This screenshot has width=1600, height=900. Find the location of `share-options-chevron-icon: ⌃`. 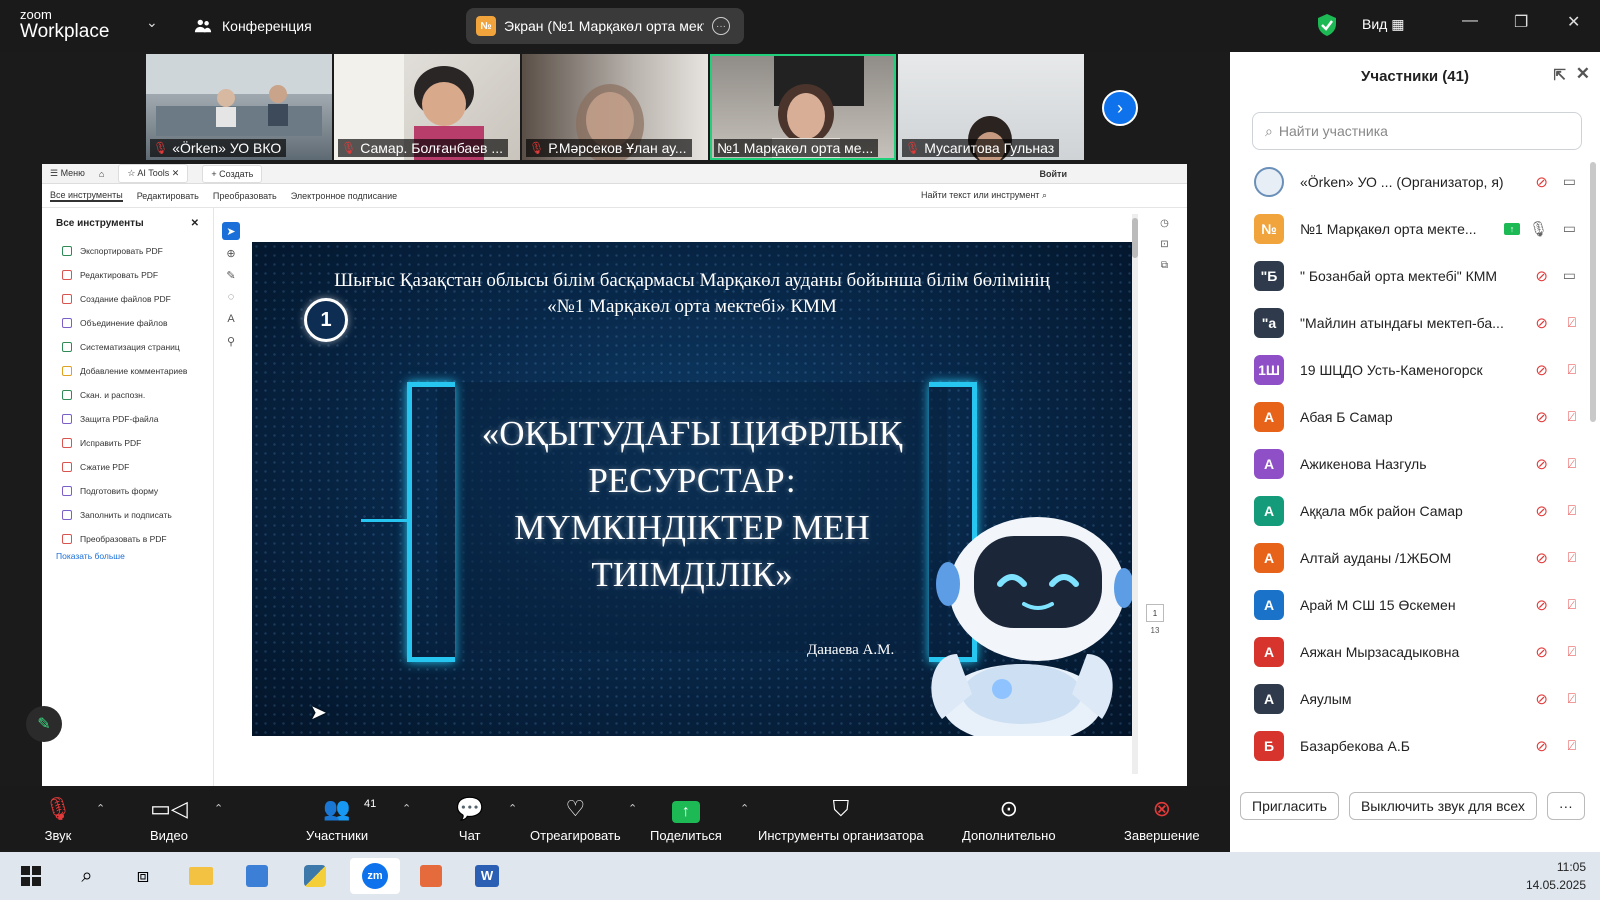

share-options-chevron-icon: ⌃ is located at coordinates (744, 808).